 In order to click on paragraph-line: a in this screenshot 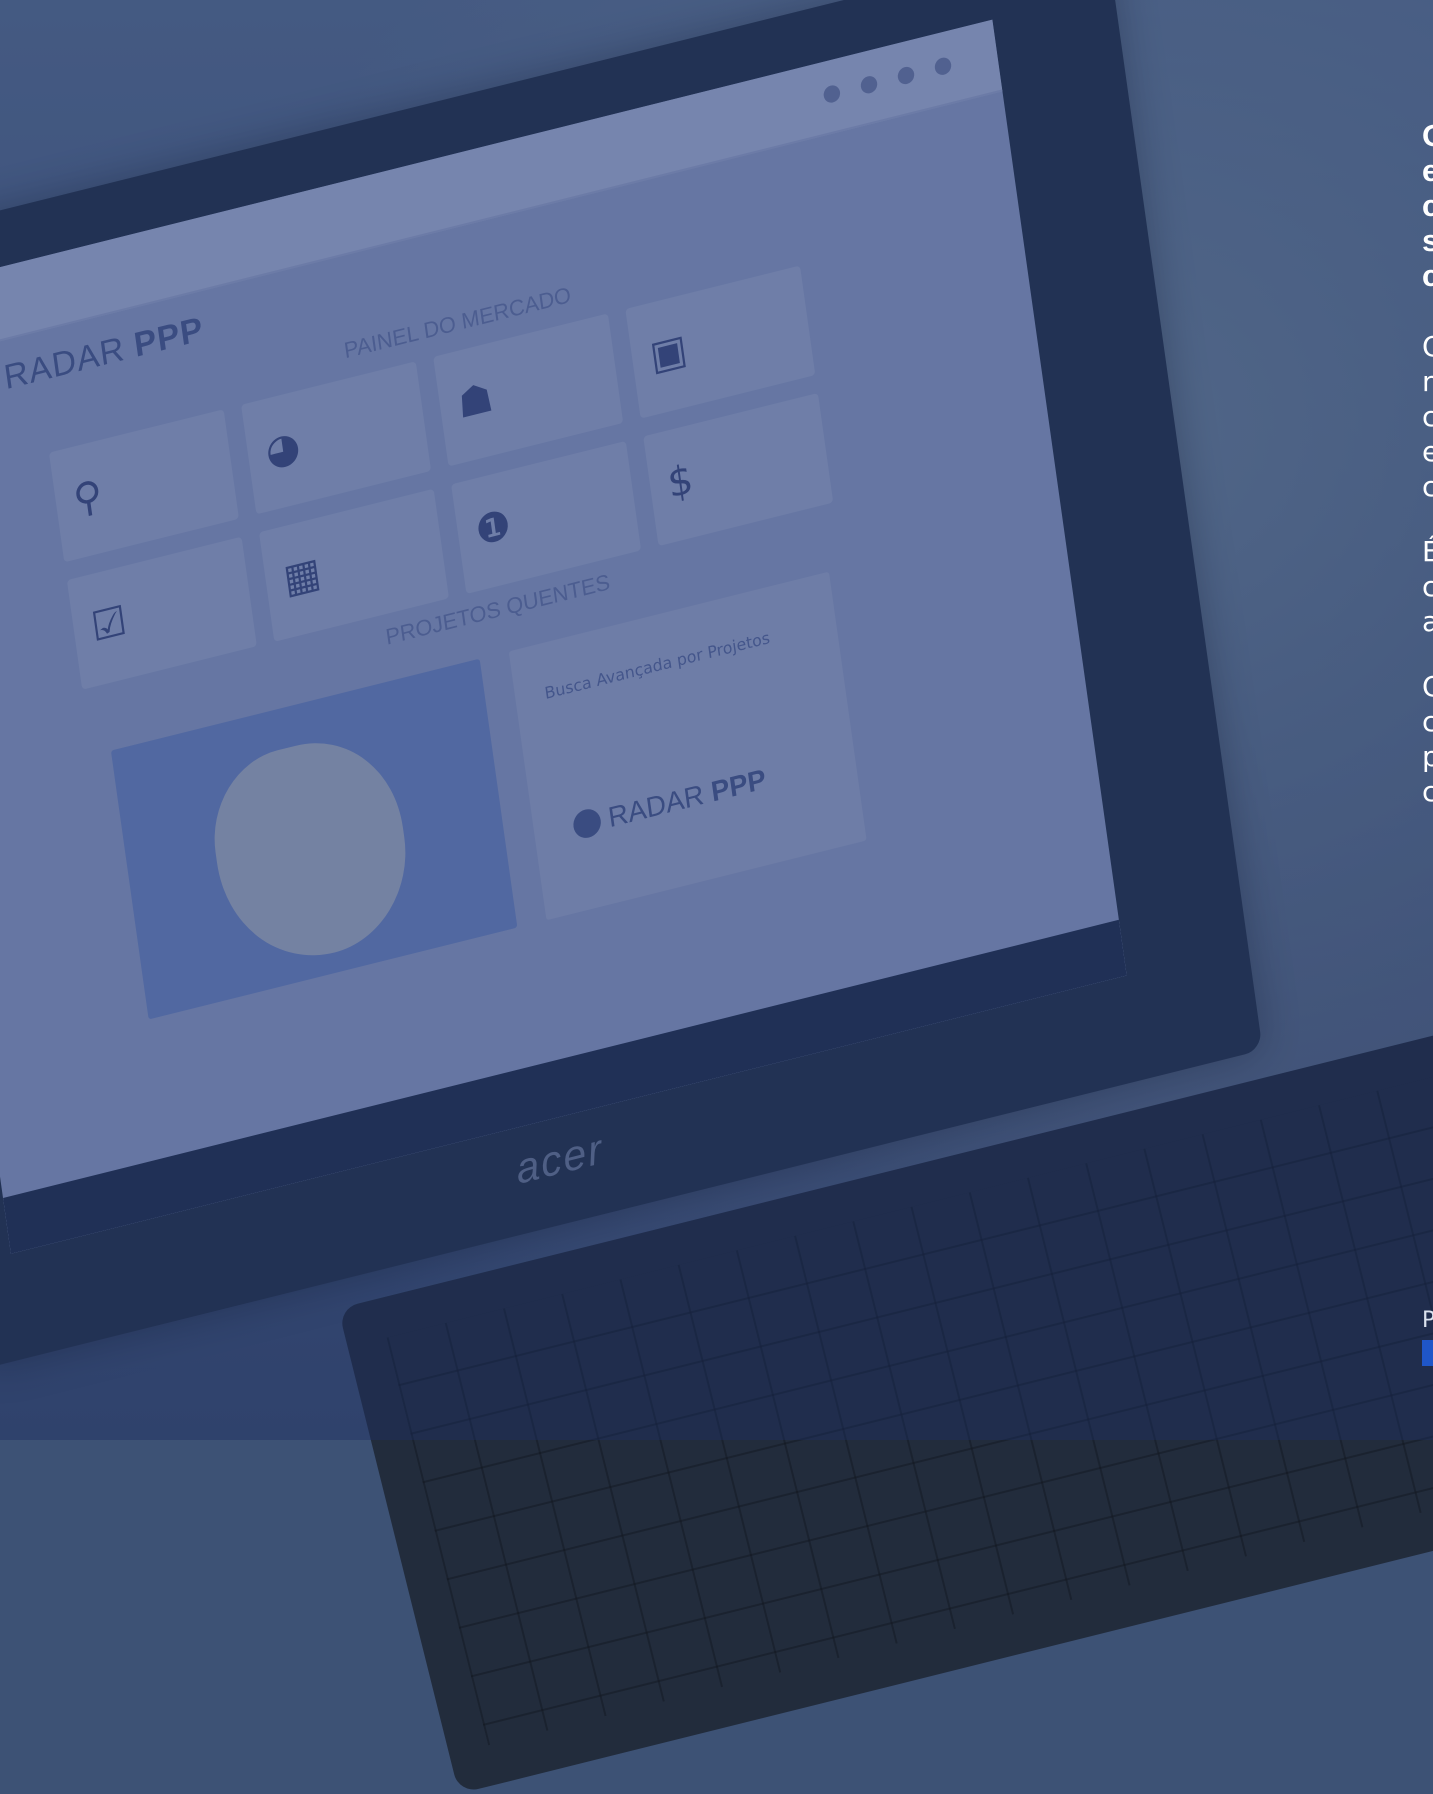, I will do `click(1427, 621)`.